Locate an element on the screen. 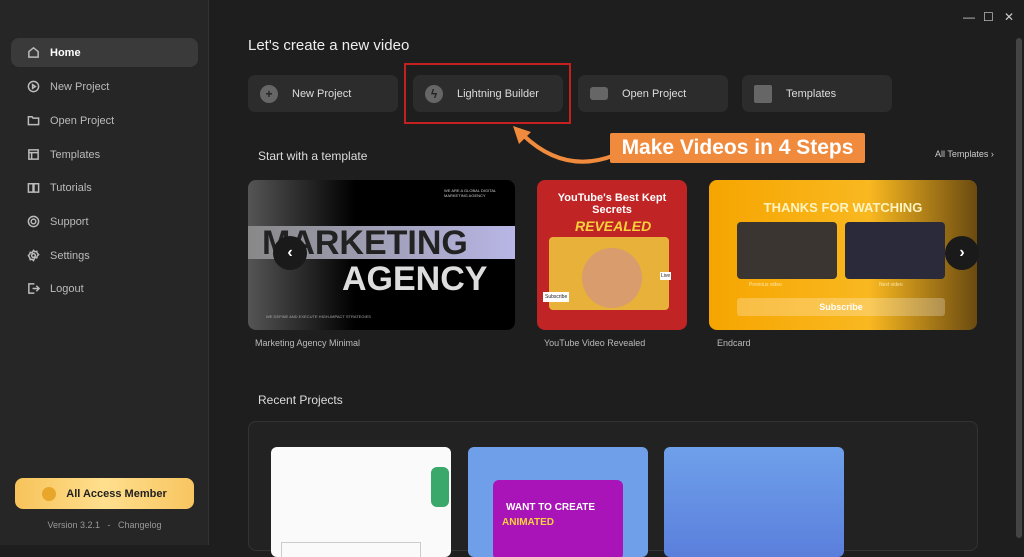 The height and width of the screenshot is (557, 1024). recent-projects-title: Recent Projects is located at coordinates (300, 400).